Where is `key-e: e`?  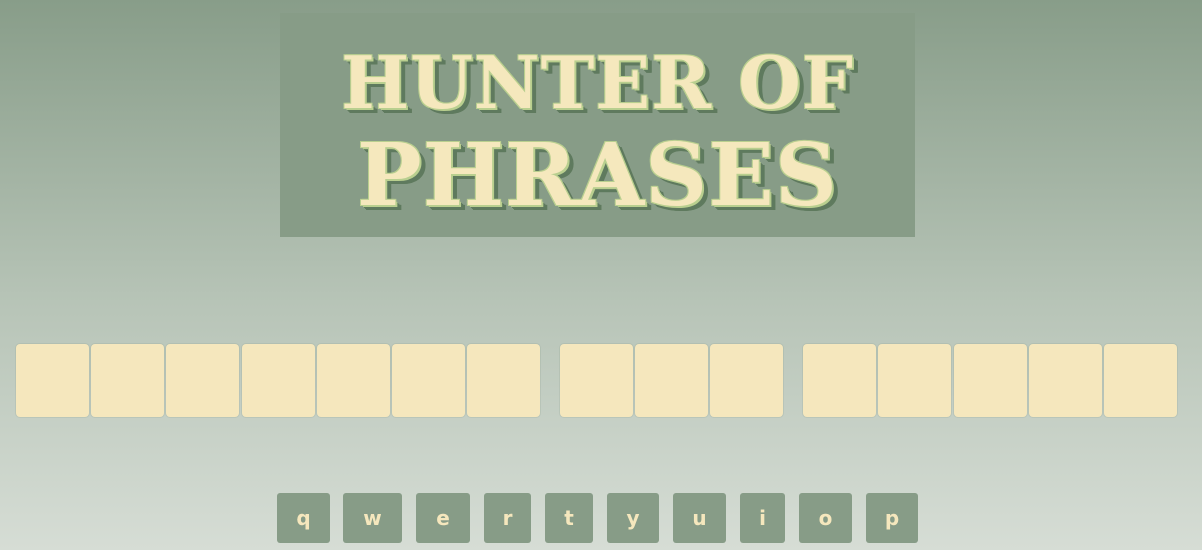
key-e: e is located at coordinates (443, 518).